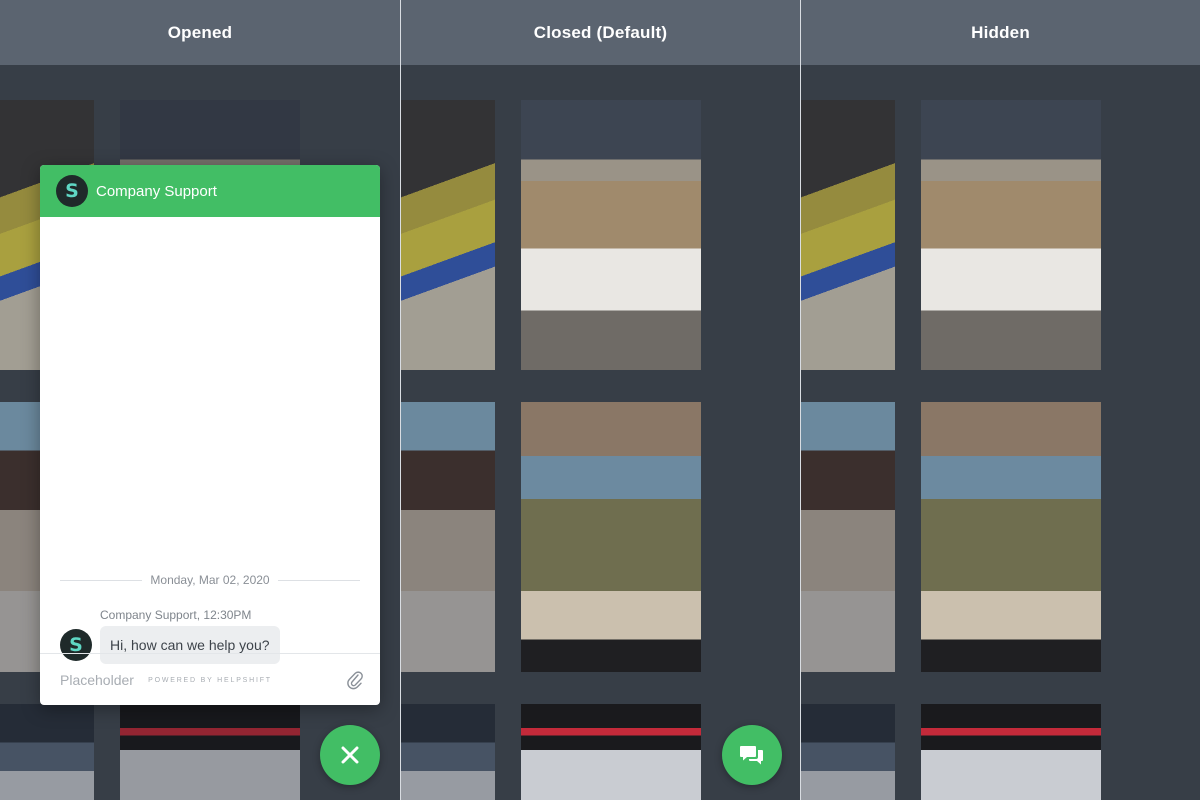  I want to click on chat-input-bar, so click(210, 679).